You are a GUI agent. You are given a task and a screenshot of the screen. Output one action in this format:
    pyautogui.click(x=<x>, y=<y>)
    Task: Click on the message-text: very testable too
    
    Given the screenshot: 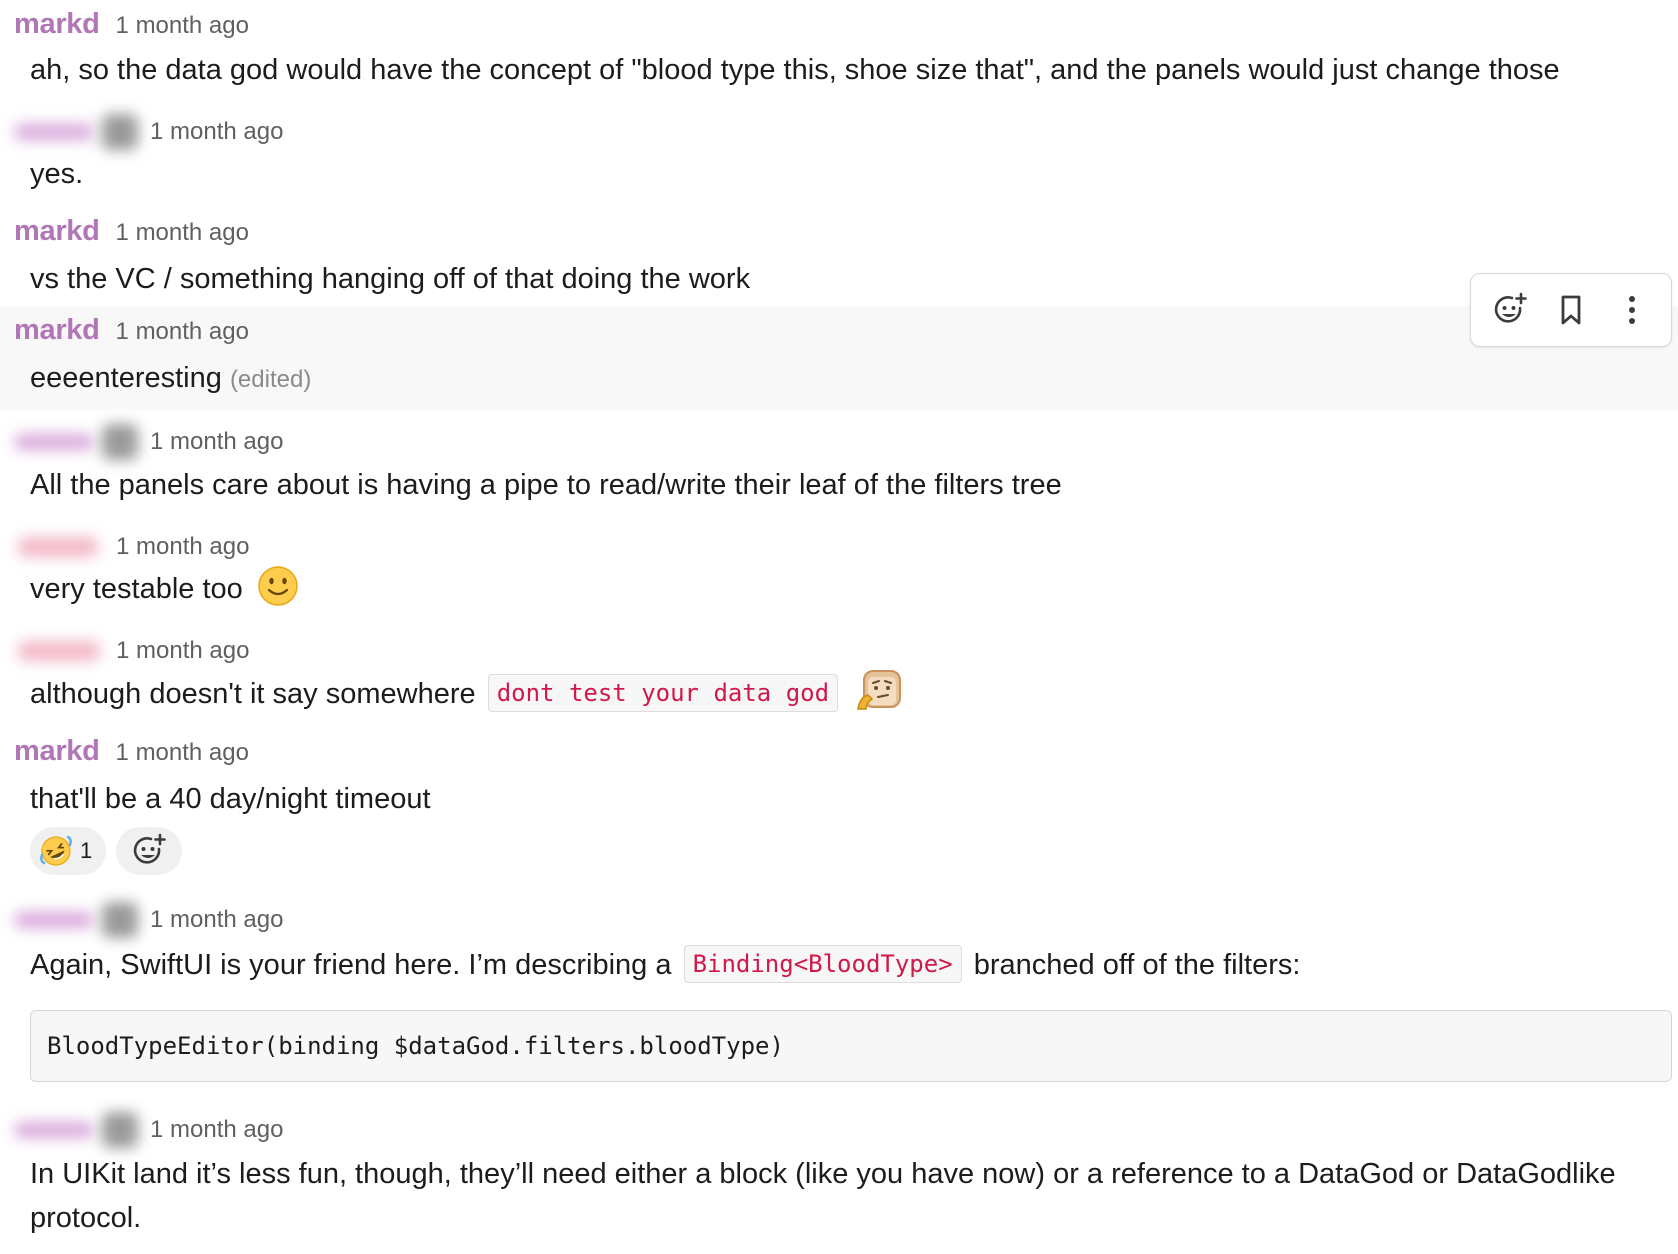 What is the action you would take?
    pyautogui.click(x=164, y=588)
    